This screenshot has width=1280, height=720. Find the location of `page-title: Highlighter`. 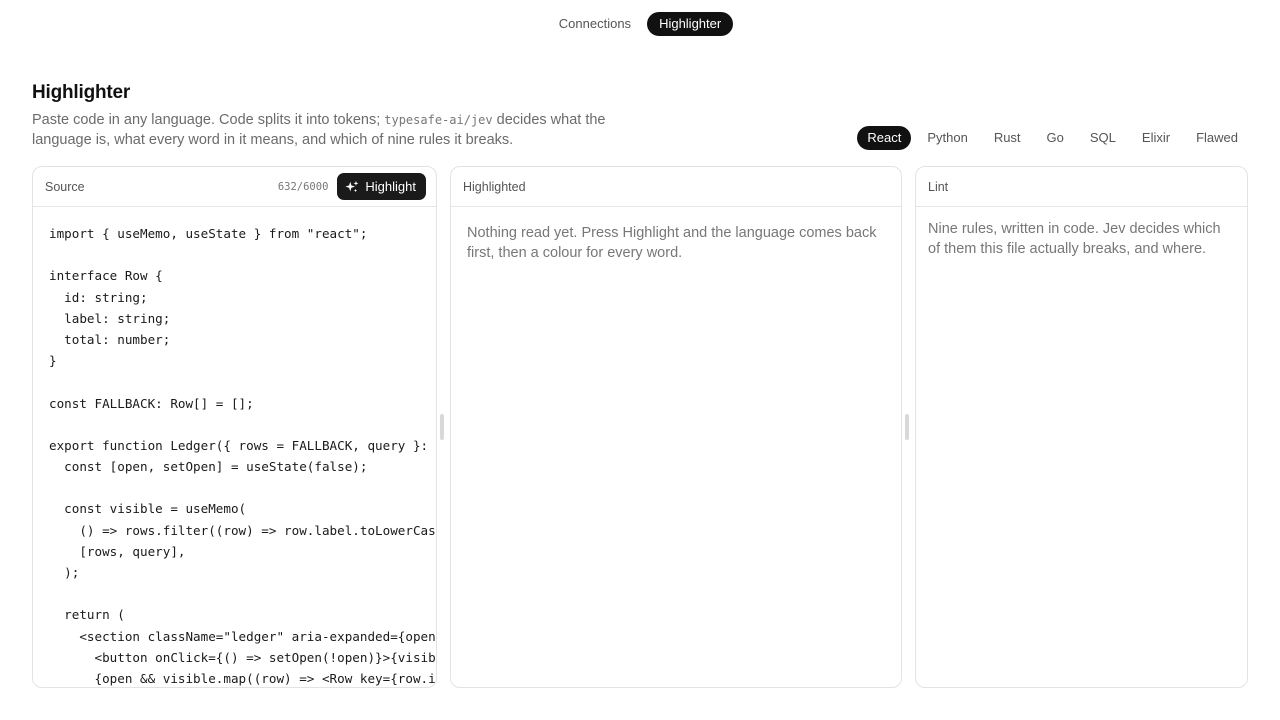

page-title: Highlighter is located at coordinates (81, 92).